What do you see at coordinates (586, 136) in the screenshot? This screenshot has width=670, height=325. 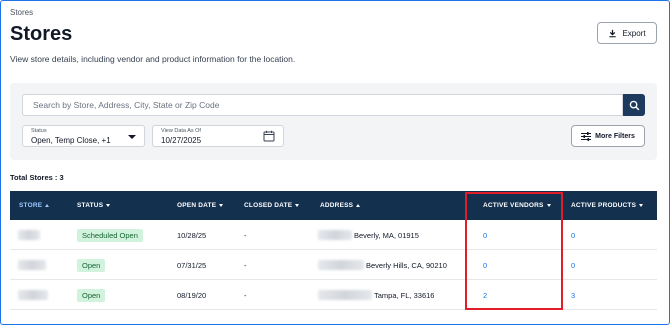 I see `sliders-icon` at bounding box center [586, 136].